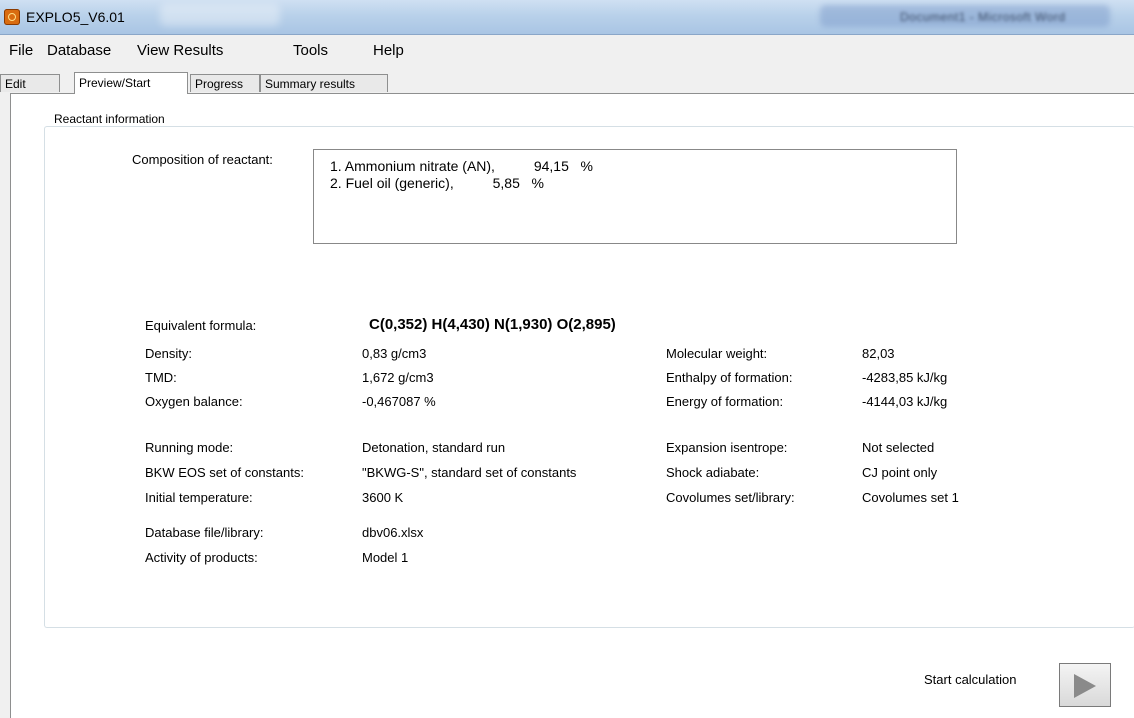 Image resolution: width=1134 pixels, height=718 pixels. I want to click on tab-summary-results: Summary results, so click(324, 83).